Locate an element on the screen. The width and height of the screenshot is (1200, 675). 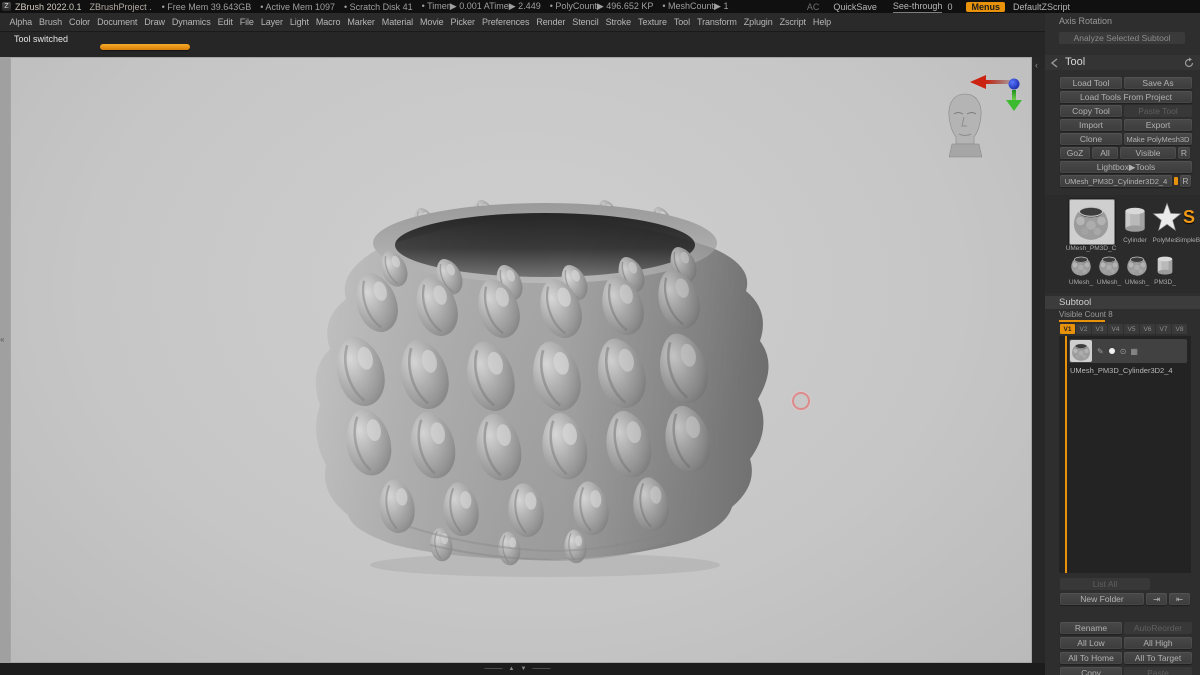
menu-item: Draw is located at coordinates (155, 22).